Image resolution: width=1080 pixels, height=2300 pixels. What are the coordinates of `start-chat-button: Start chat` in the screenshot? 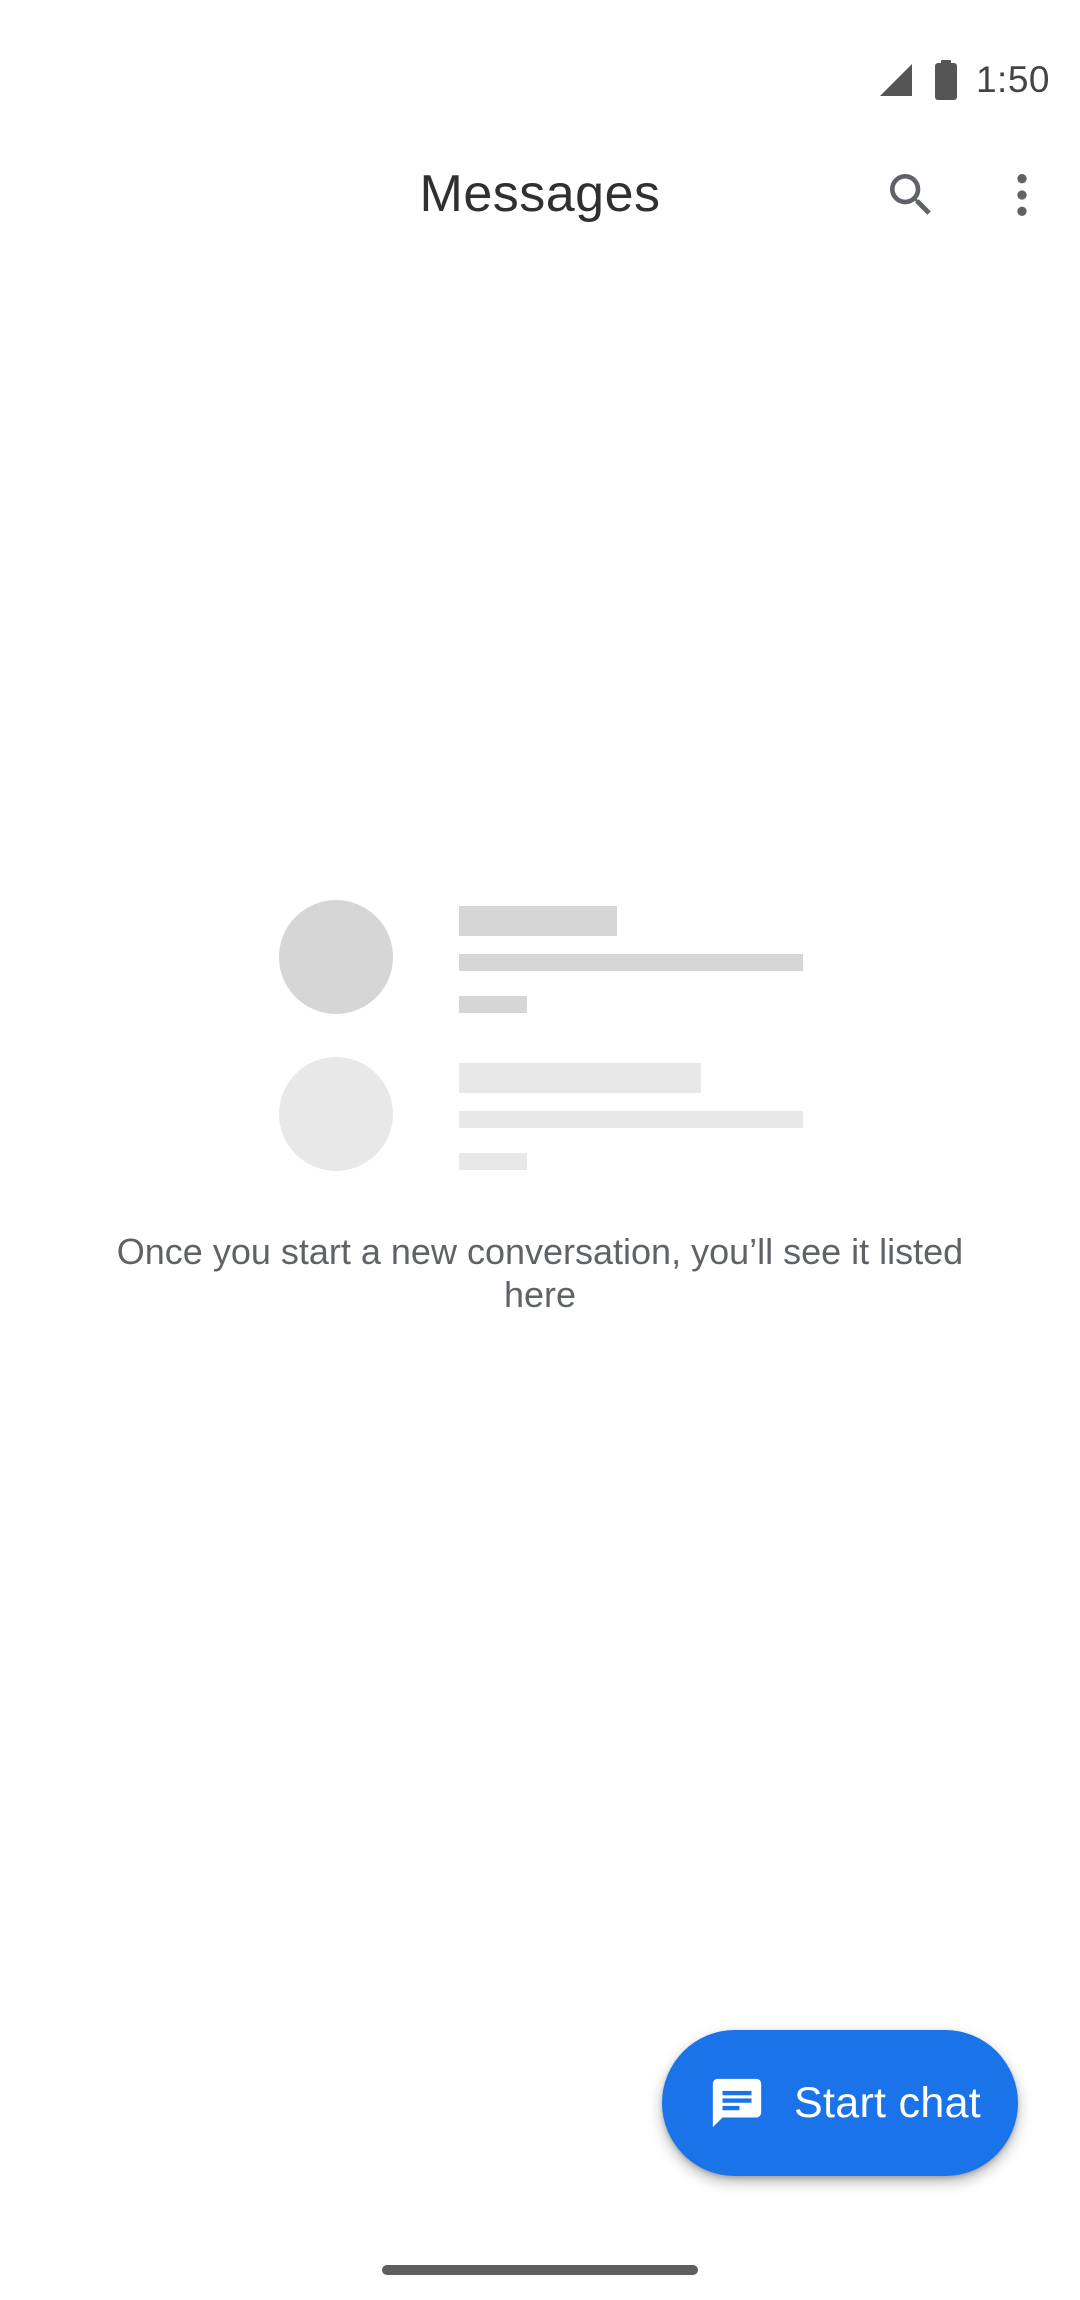 It's located at (840, 2103).